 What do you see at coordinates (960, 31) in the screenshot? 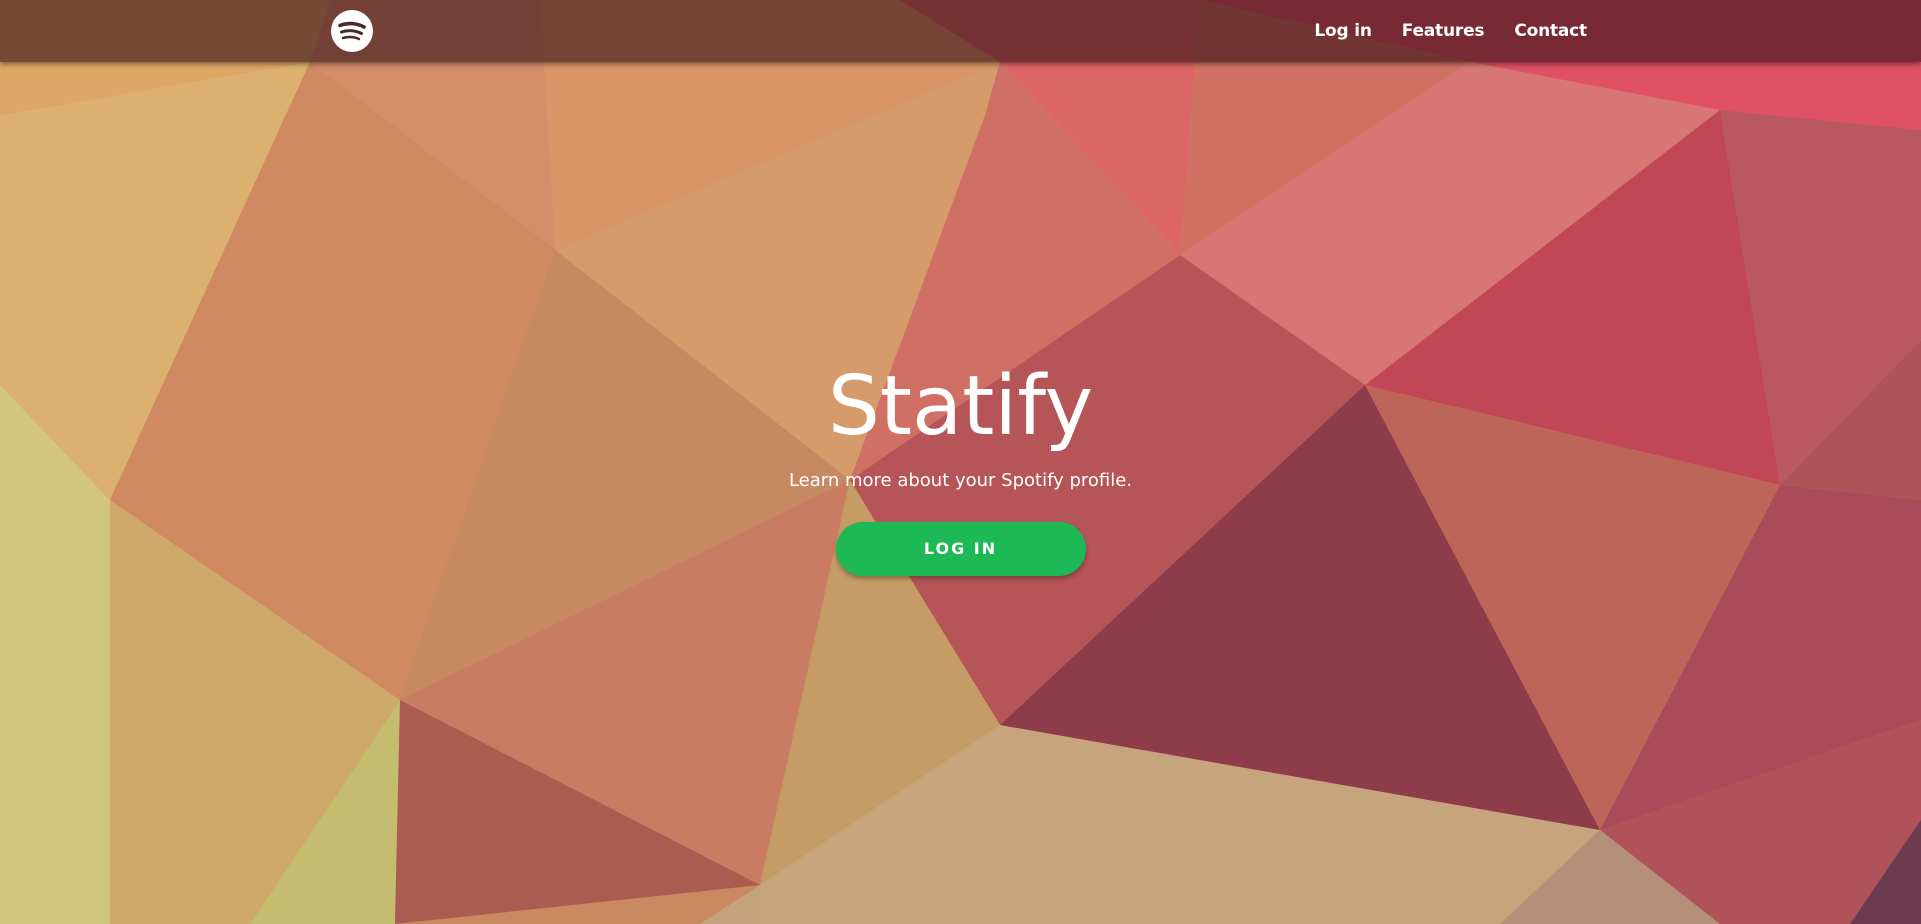
I see `top-navbar: Log in Features Contact` at bounding box center [960, 31].